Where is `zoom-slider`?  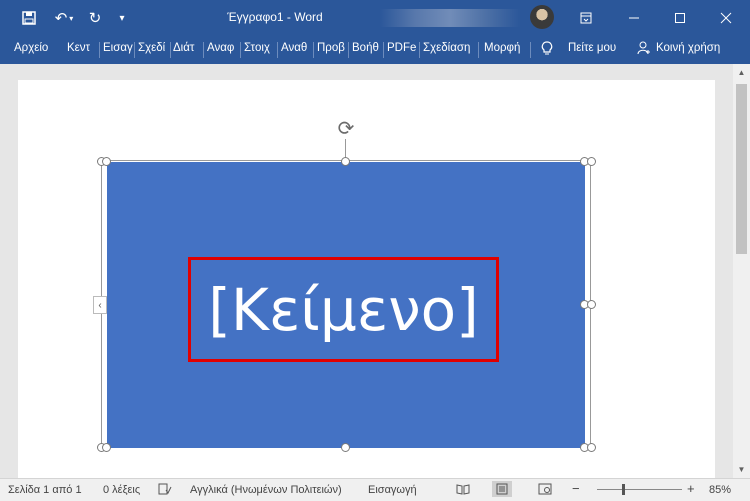 zoom-slider is located at coordinates (639, 489).